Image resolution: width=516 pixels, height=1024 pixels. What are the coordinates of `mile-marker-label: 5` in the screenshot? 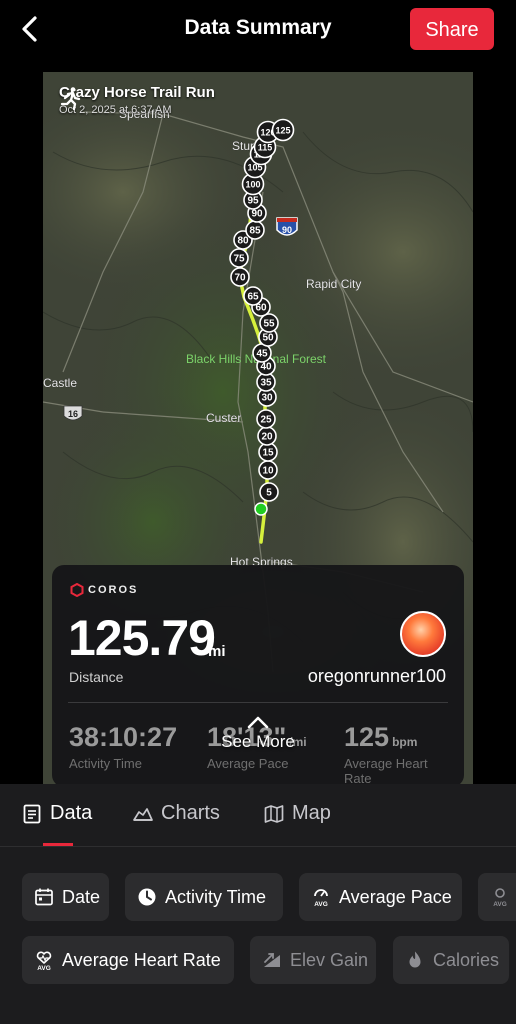 It's located at (269, 493).